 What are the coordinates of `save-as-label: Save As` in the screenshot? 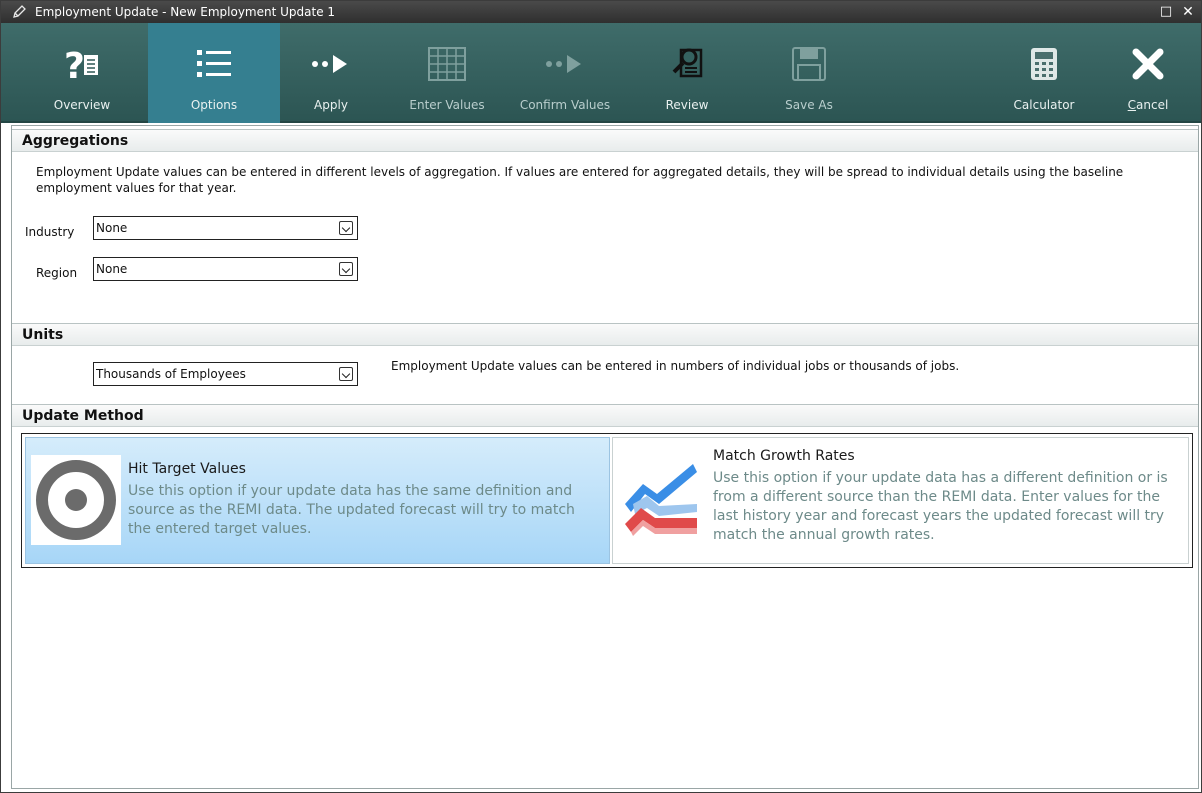 It's located at (809, 105).